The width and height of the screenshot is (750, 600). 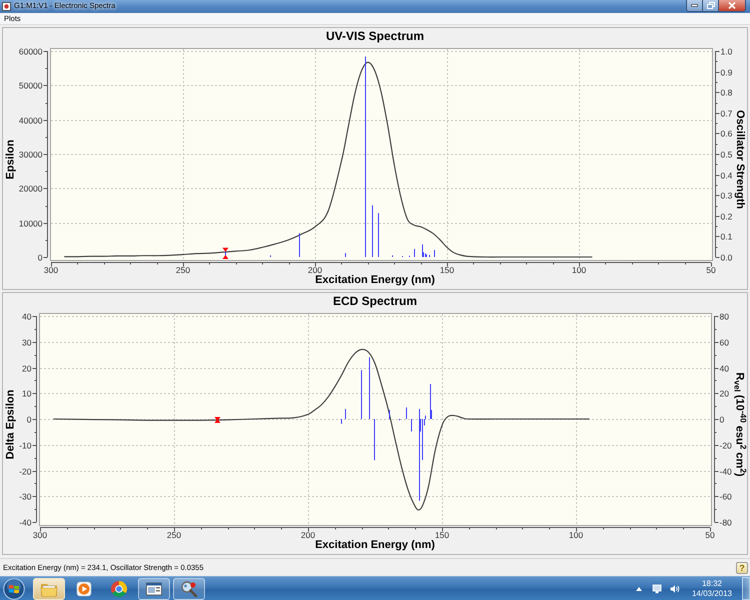 What do you see at coordinates (726, 113) in the screenshot?
I see `tick-label: 0.7` at bounding box center [726, 113].